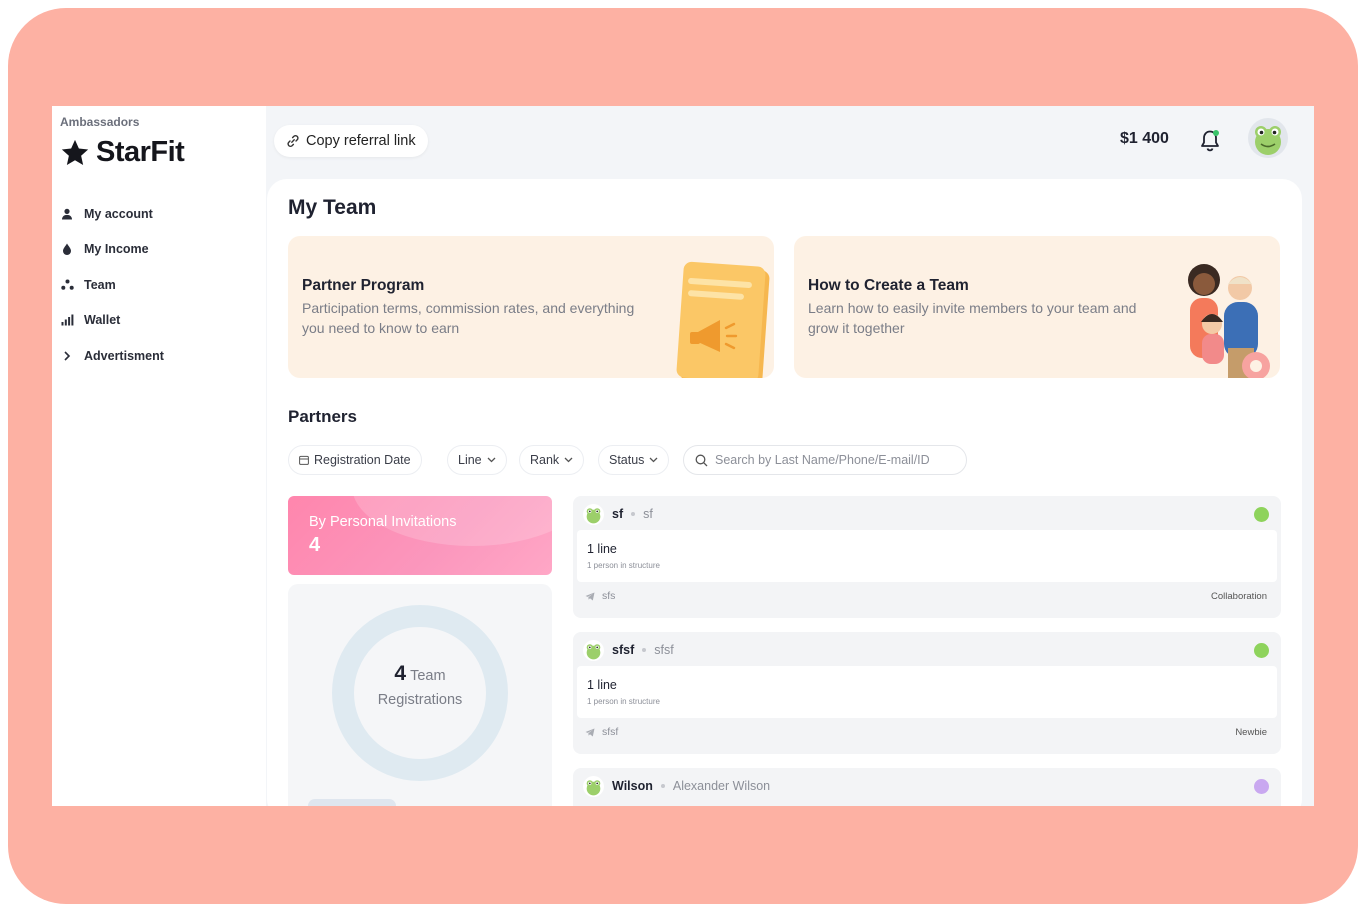 The width and height of the screenshot is (1366, 912). I want to click on legend-pill, so click(352, 802).